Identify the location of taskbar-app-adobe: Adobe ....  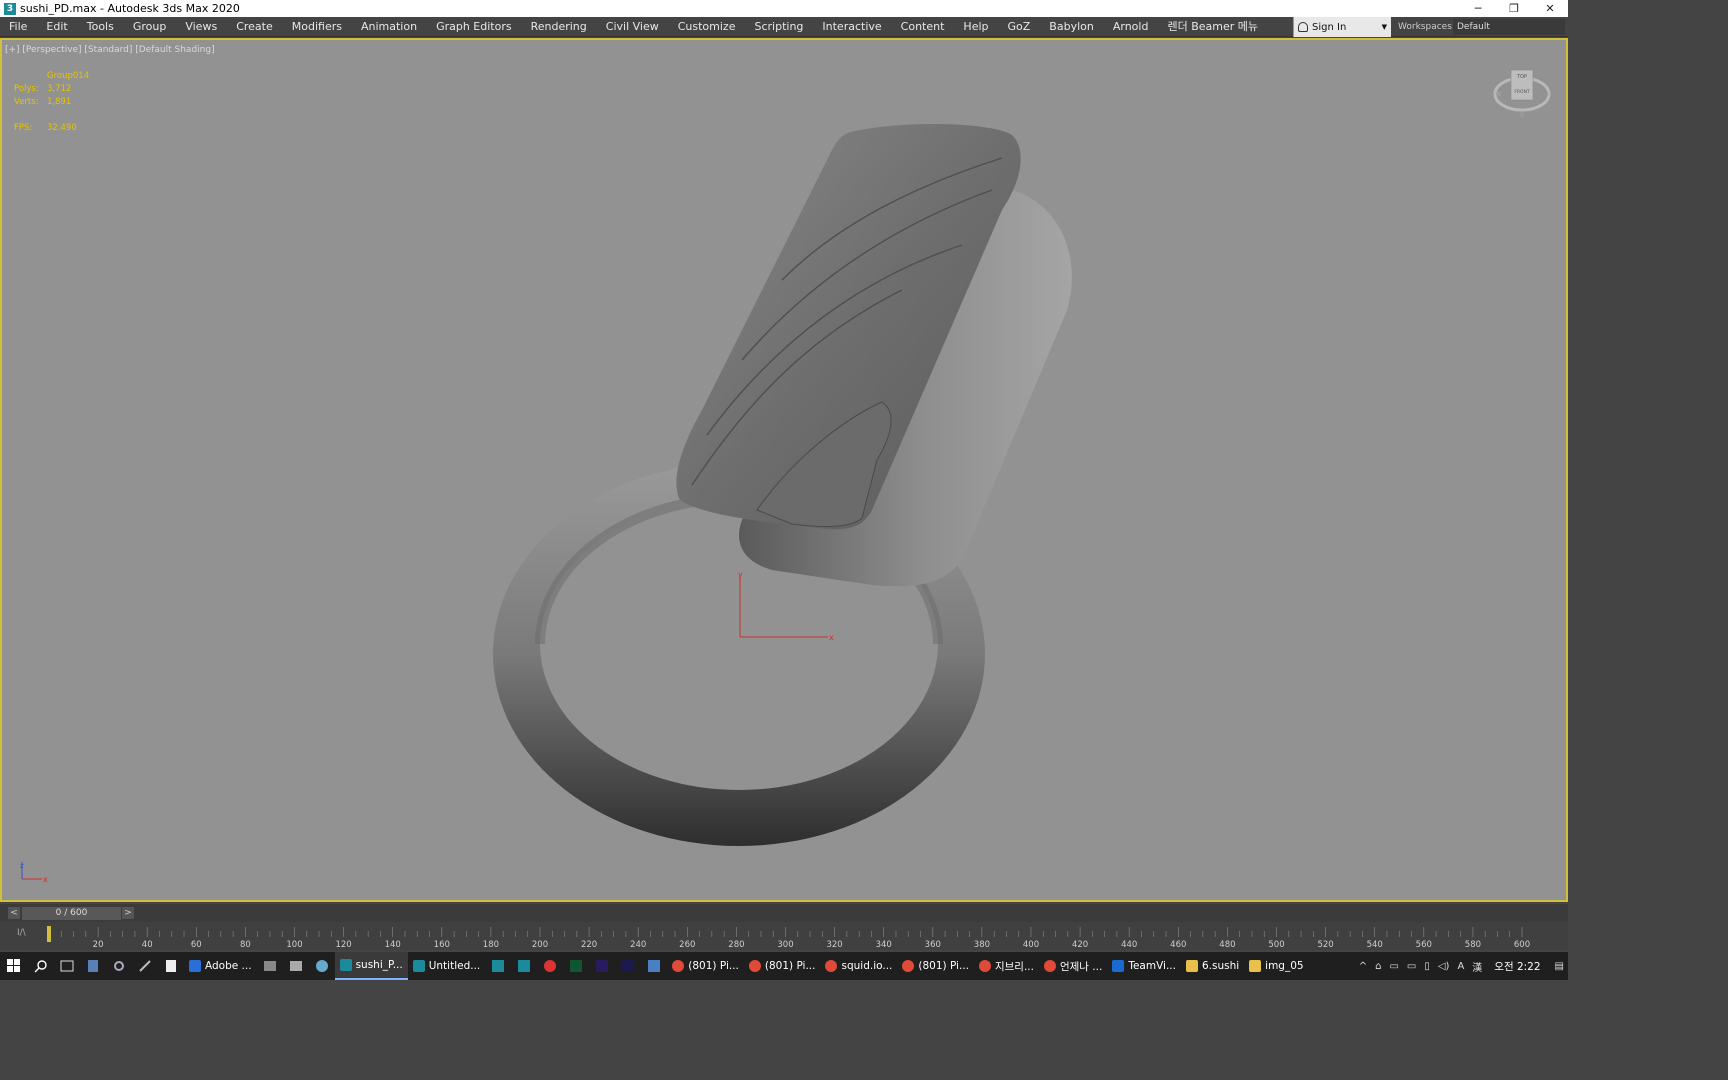
(220, 966).